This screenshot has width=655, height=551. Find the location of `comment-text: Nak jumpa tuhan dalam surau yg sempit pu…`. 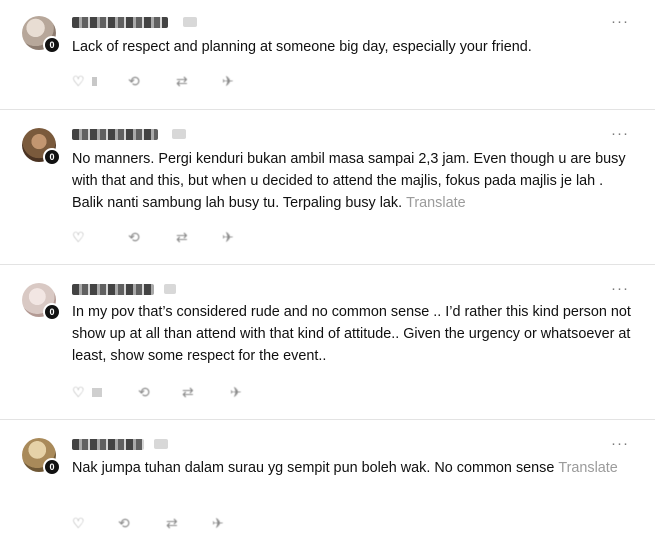

comment-text: Nak jumpa tuhan dalam surau yg sempit pu… is located at coordinates (352, 468).